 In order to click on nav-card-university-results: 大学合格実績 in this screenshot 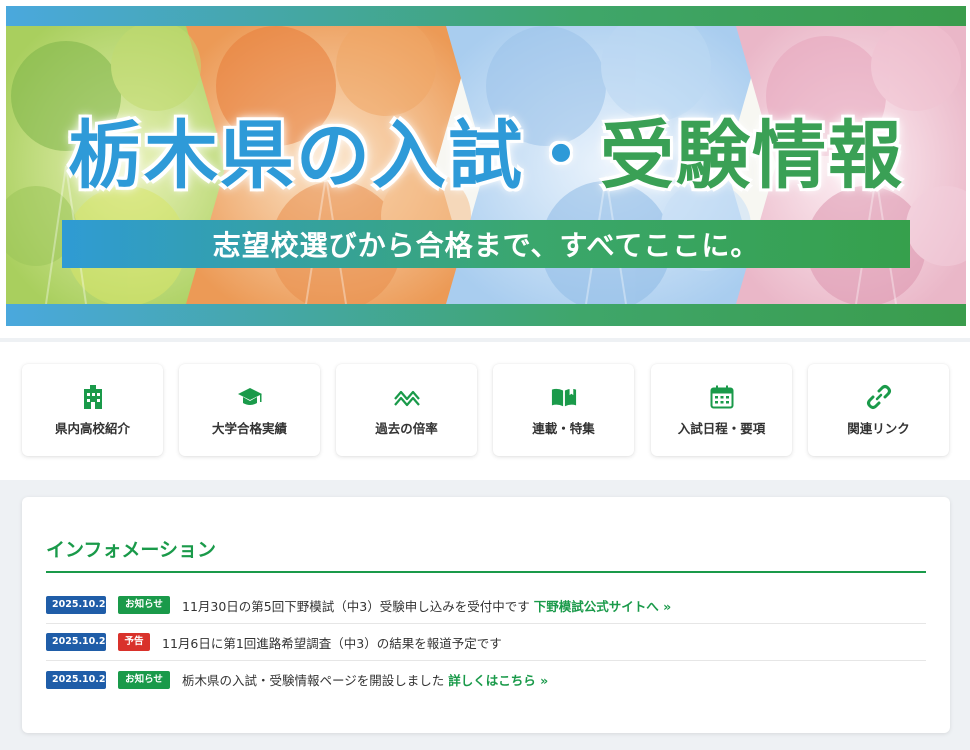, I will do `click(249, 410)`.